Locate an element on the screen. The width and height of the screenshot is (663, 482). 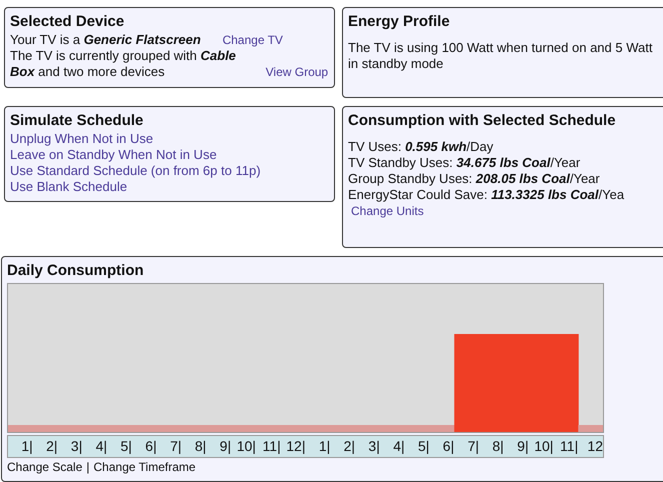
change-timeframe-link: Change Timeframe is located at coordinates (145, 467).